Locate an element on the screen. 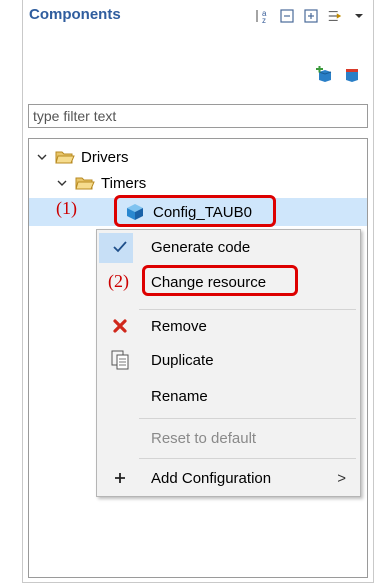  view-menu-icon is located at coordinates (359, 16).